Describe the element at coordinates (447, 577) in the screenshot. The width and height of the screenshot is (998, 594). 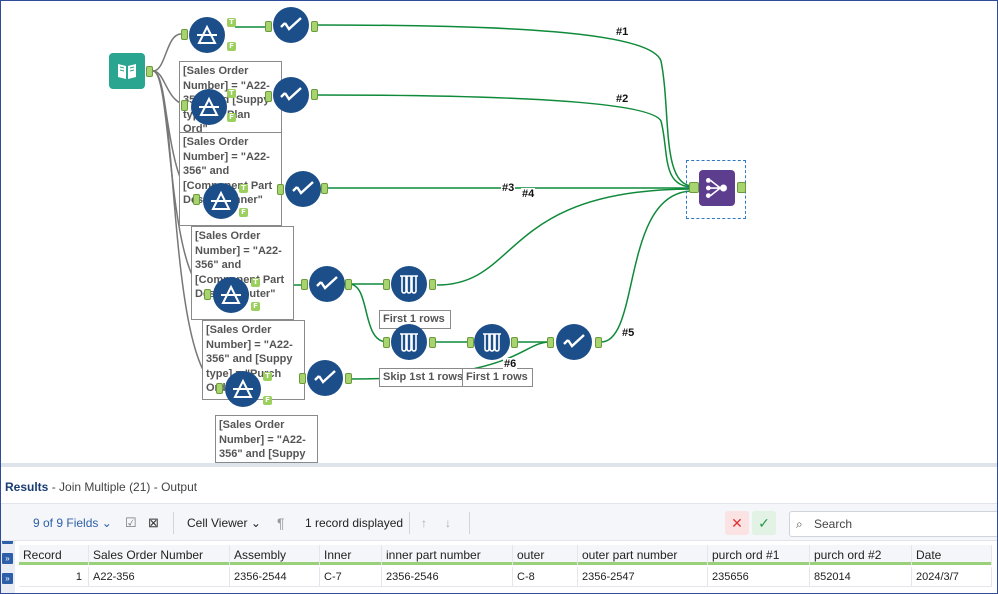
I see `table-cell: 2356-2546` at that location.